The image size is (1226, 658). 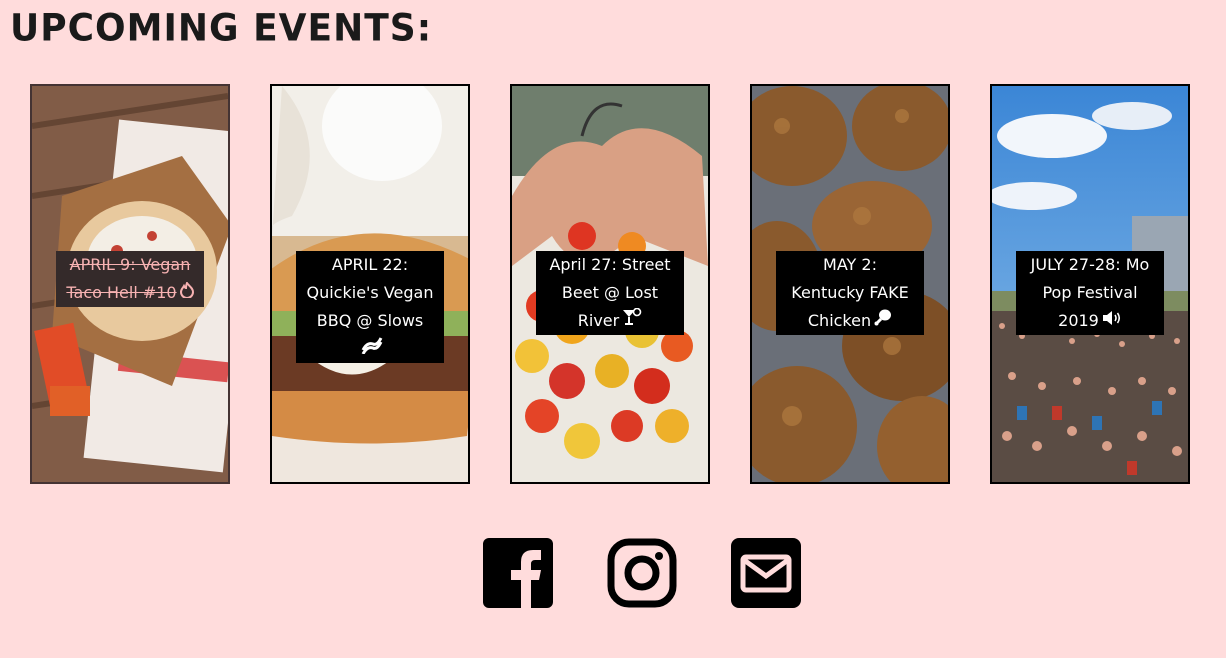 I want to click on speaker-icon, so click(x=1112, y=321).